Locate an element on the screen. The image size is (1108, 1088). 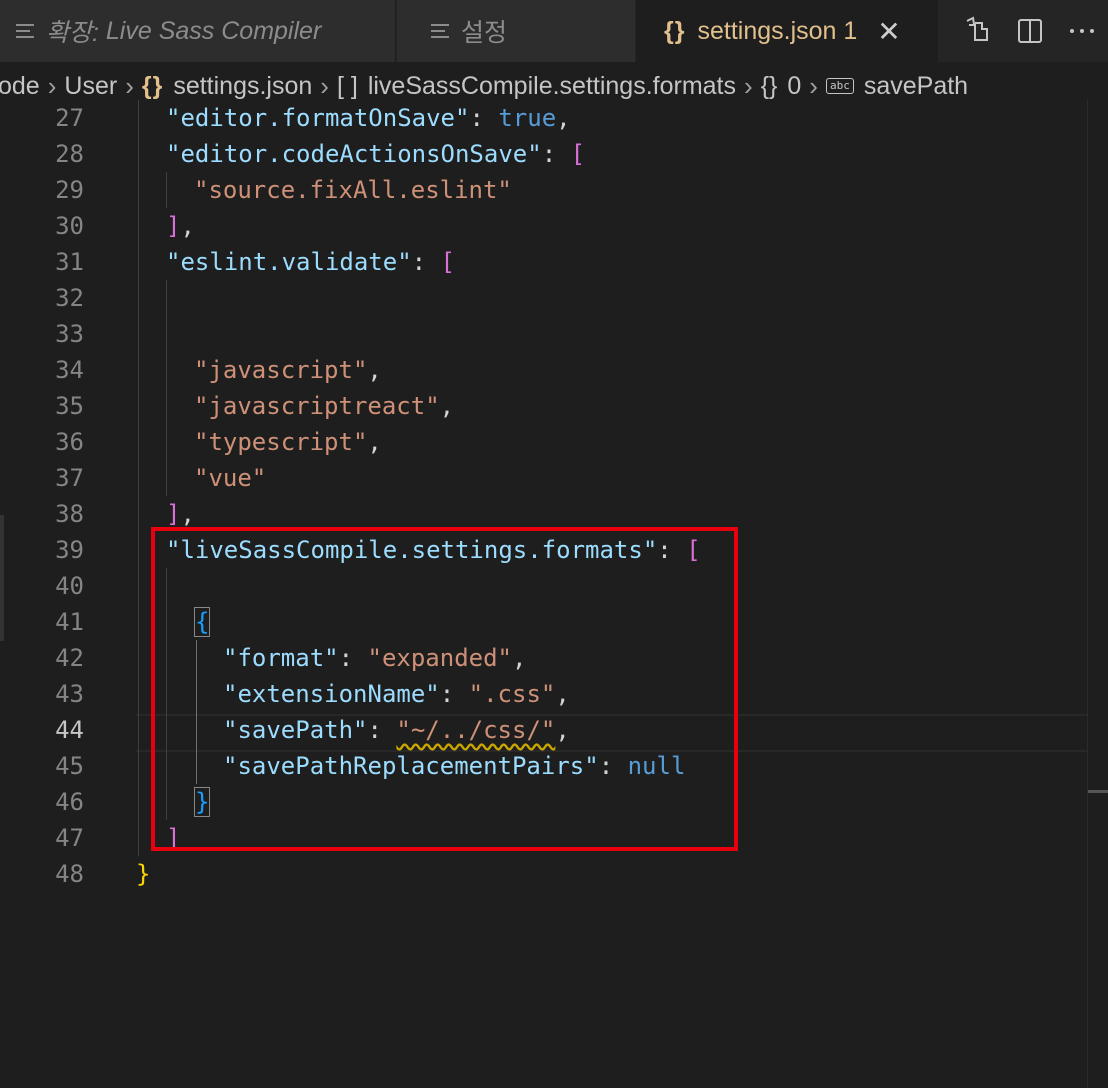
code-line: 30 ], is located at coordinates (554, 226).